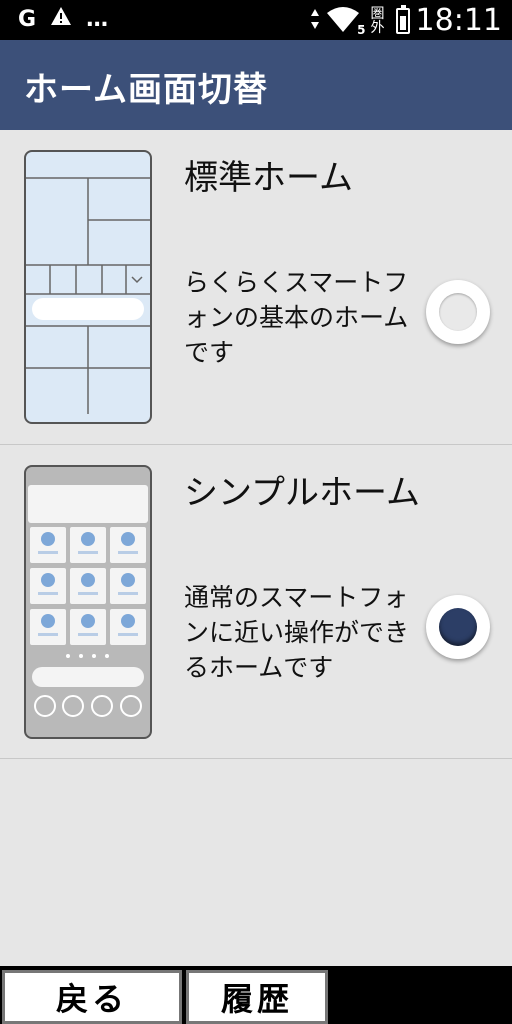 The image size is (512, 1024). I want to click on app-header: ホーム画面切替, so click(256, 85).